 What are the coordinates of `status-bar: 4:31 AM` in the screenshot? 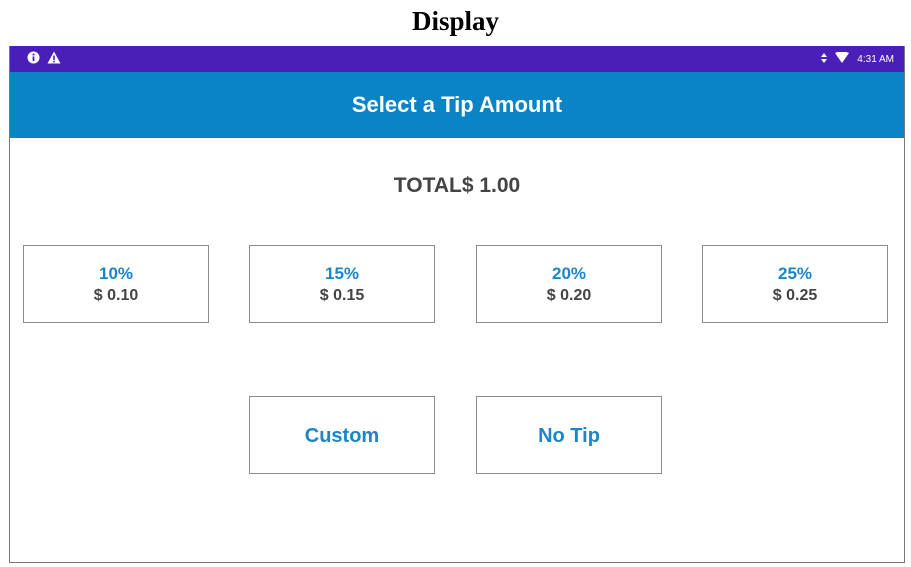 It's located at (457, 59).